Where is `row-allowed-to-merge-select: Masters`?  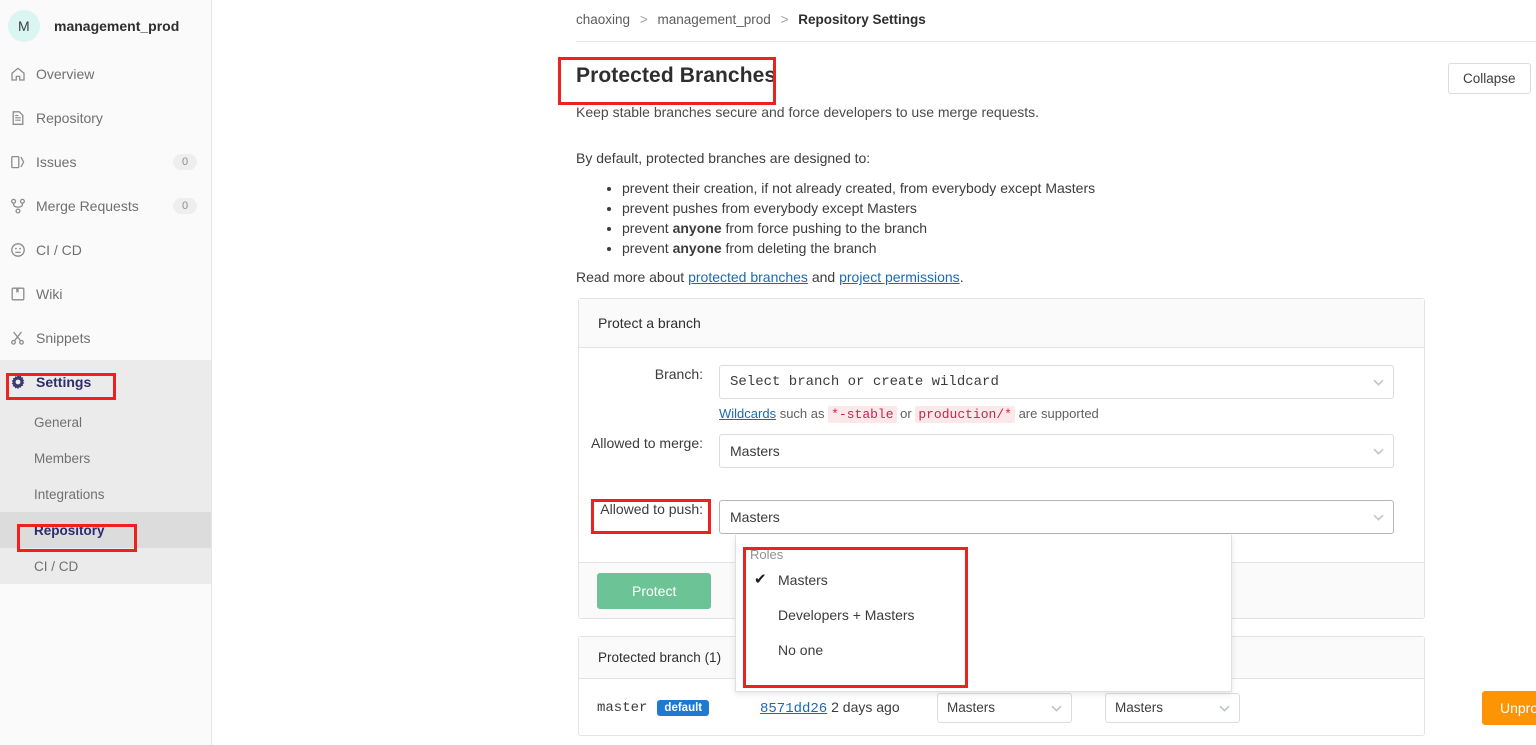
row-allowed-to-merge-select: Masters is located at coordinates (1004, 707).